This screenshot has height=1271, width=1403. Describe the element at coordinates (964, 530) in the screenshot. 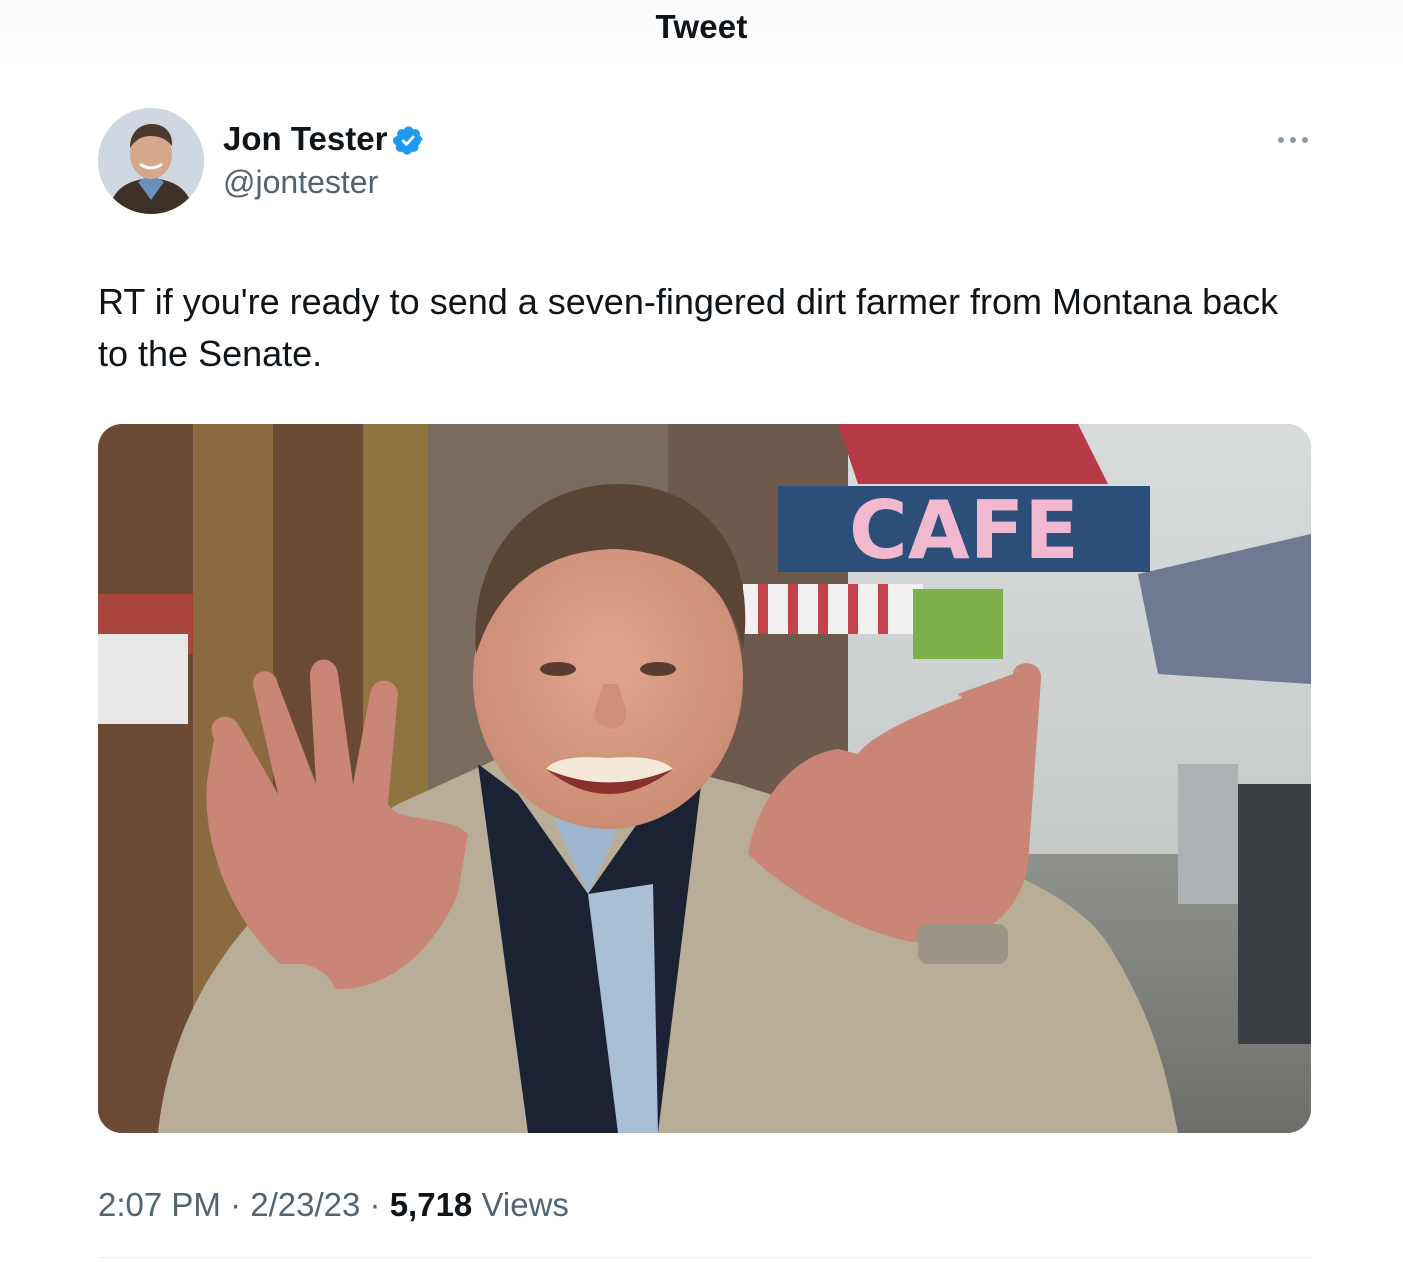

I see `cafe-sign-text: CAFE` at that location.